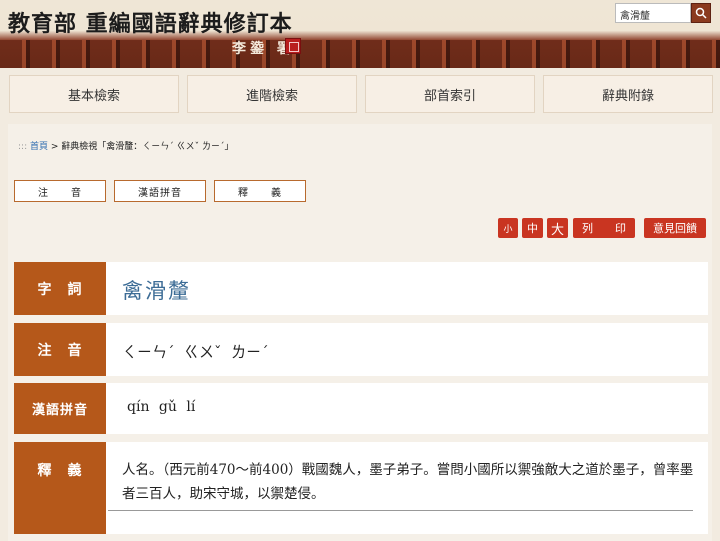  What do you see at coordinates (156, 291) in the screenshot?
I see `word-value: 禽滑釐` at bounding box center [156, 291].